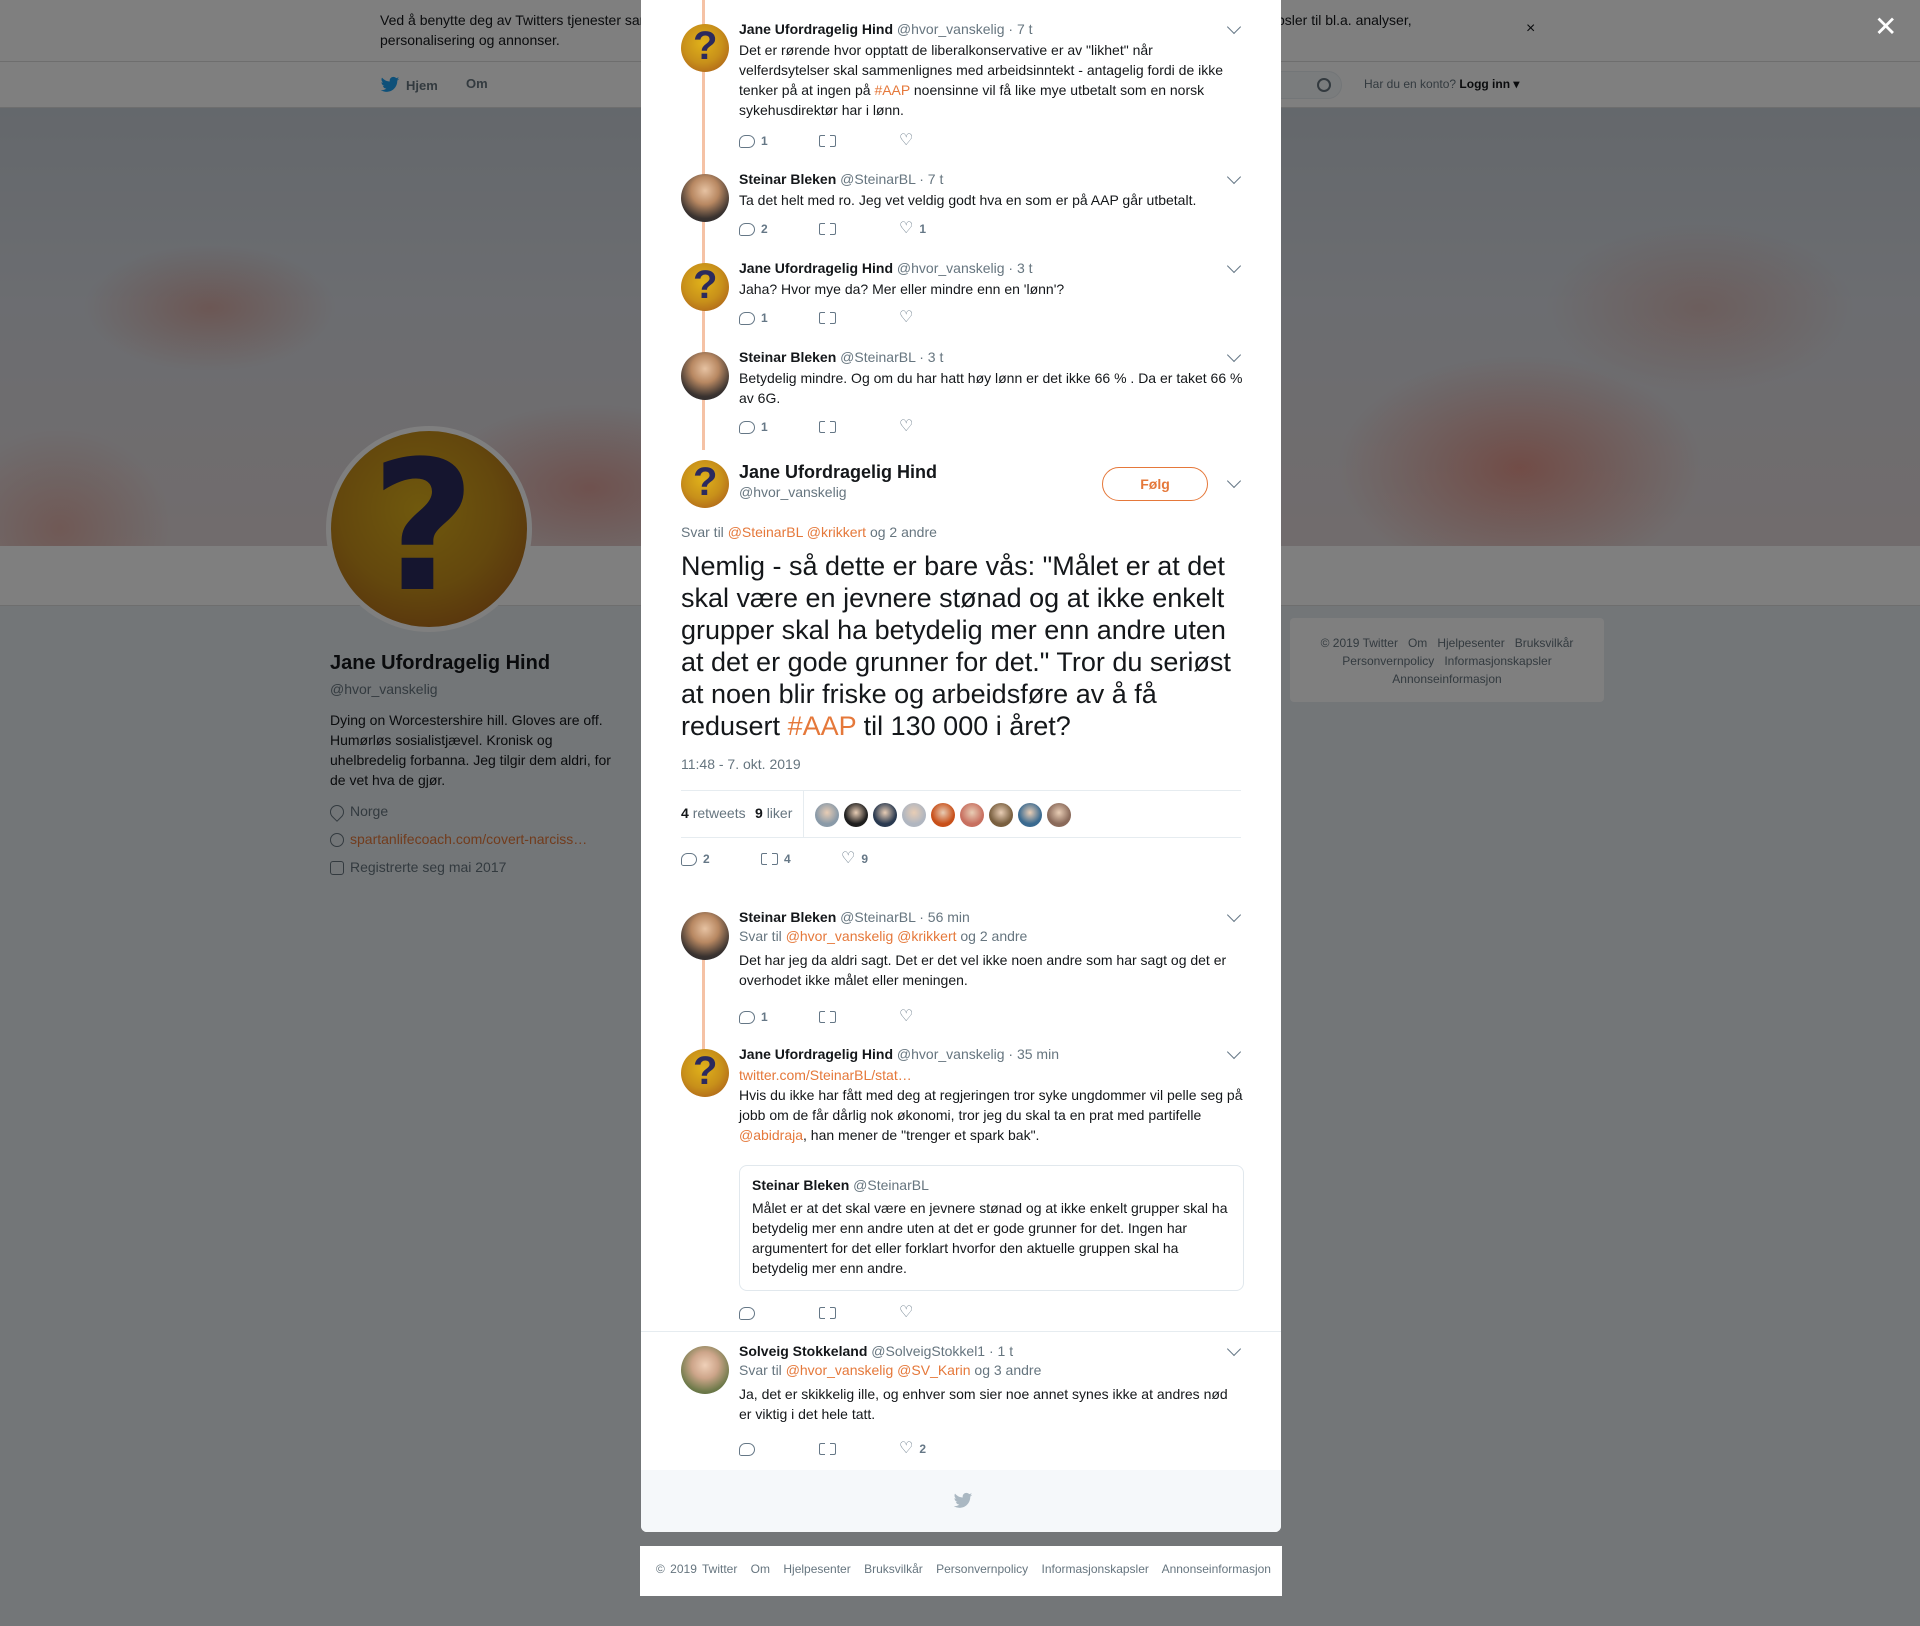  What do you see at coordinates (803, 1351) in the screenshot?
I see `tweet-author-name: Solveig Stokkeland` at bounding box center [803, 1351].